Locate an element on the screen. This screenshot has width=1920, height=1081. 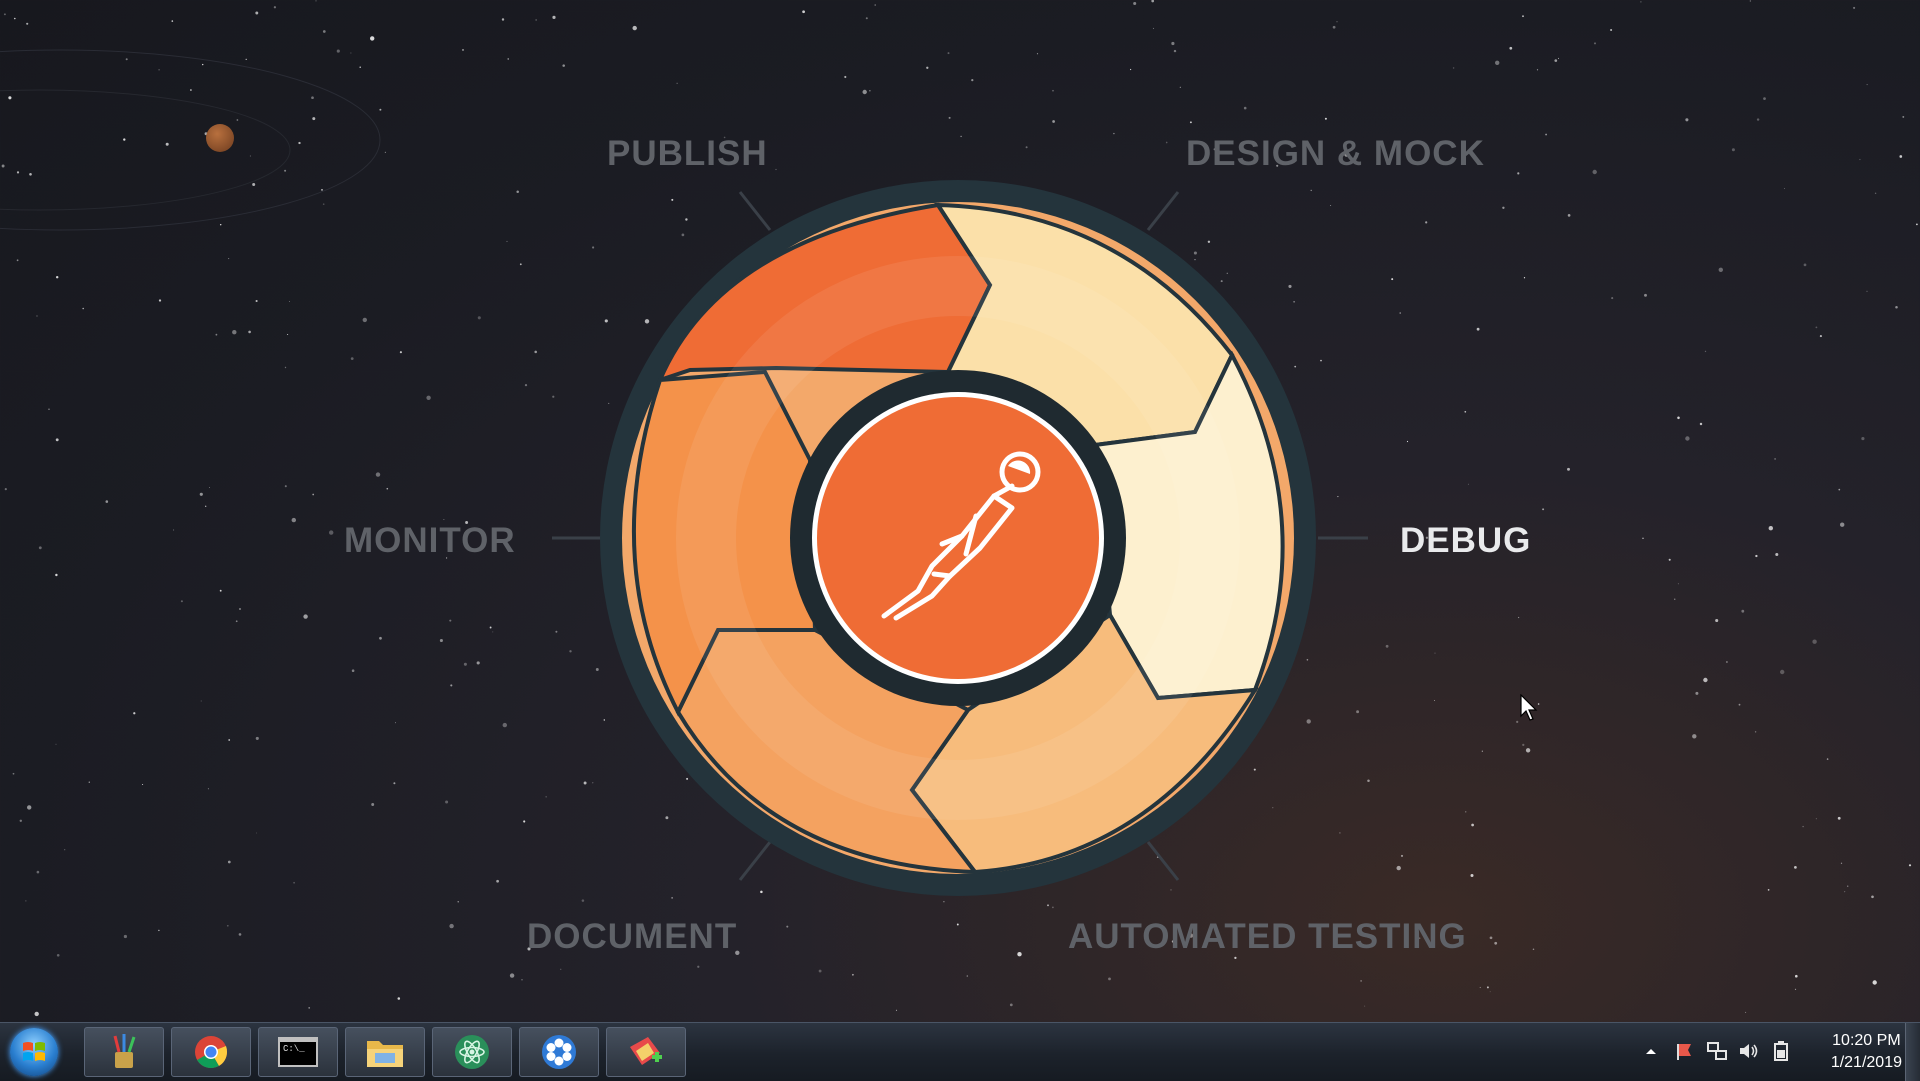
show-hidden-icons-arrow is located at coordinates (1651, 1051).